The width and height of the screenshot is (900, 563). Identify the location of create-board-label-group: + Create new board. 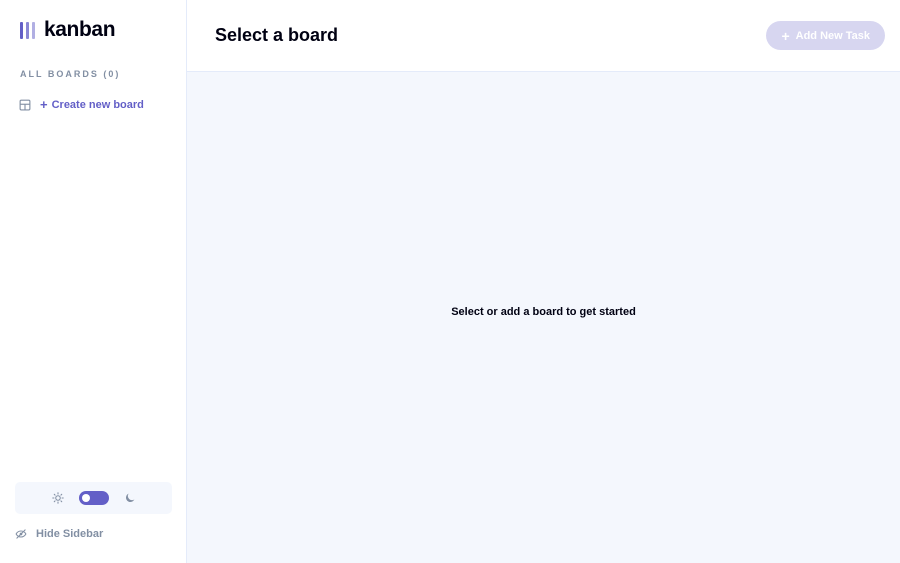
(92, 104).